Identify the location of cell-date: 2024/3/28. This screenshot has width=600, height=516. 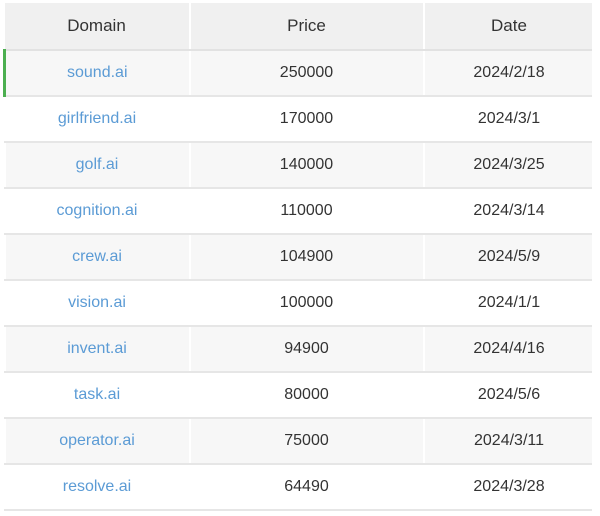
(507, 487).